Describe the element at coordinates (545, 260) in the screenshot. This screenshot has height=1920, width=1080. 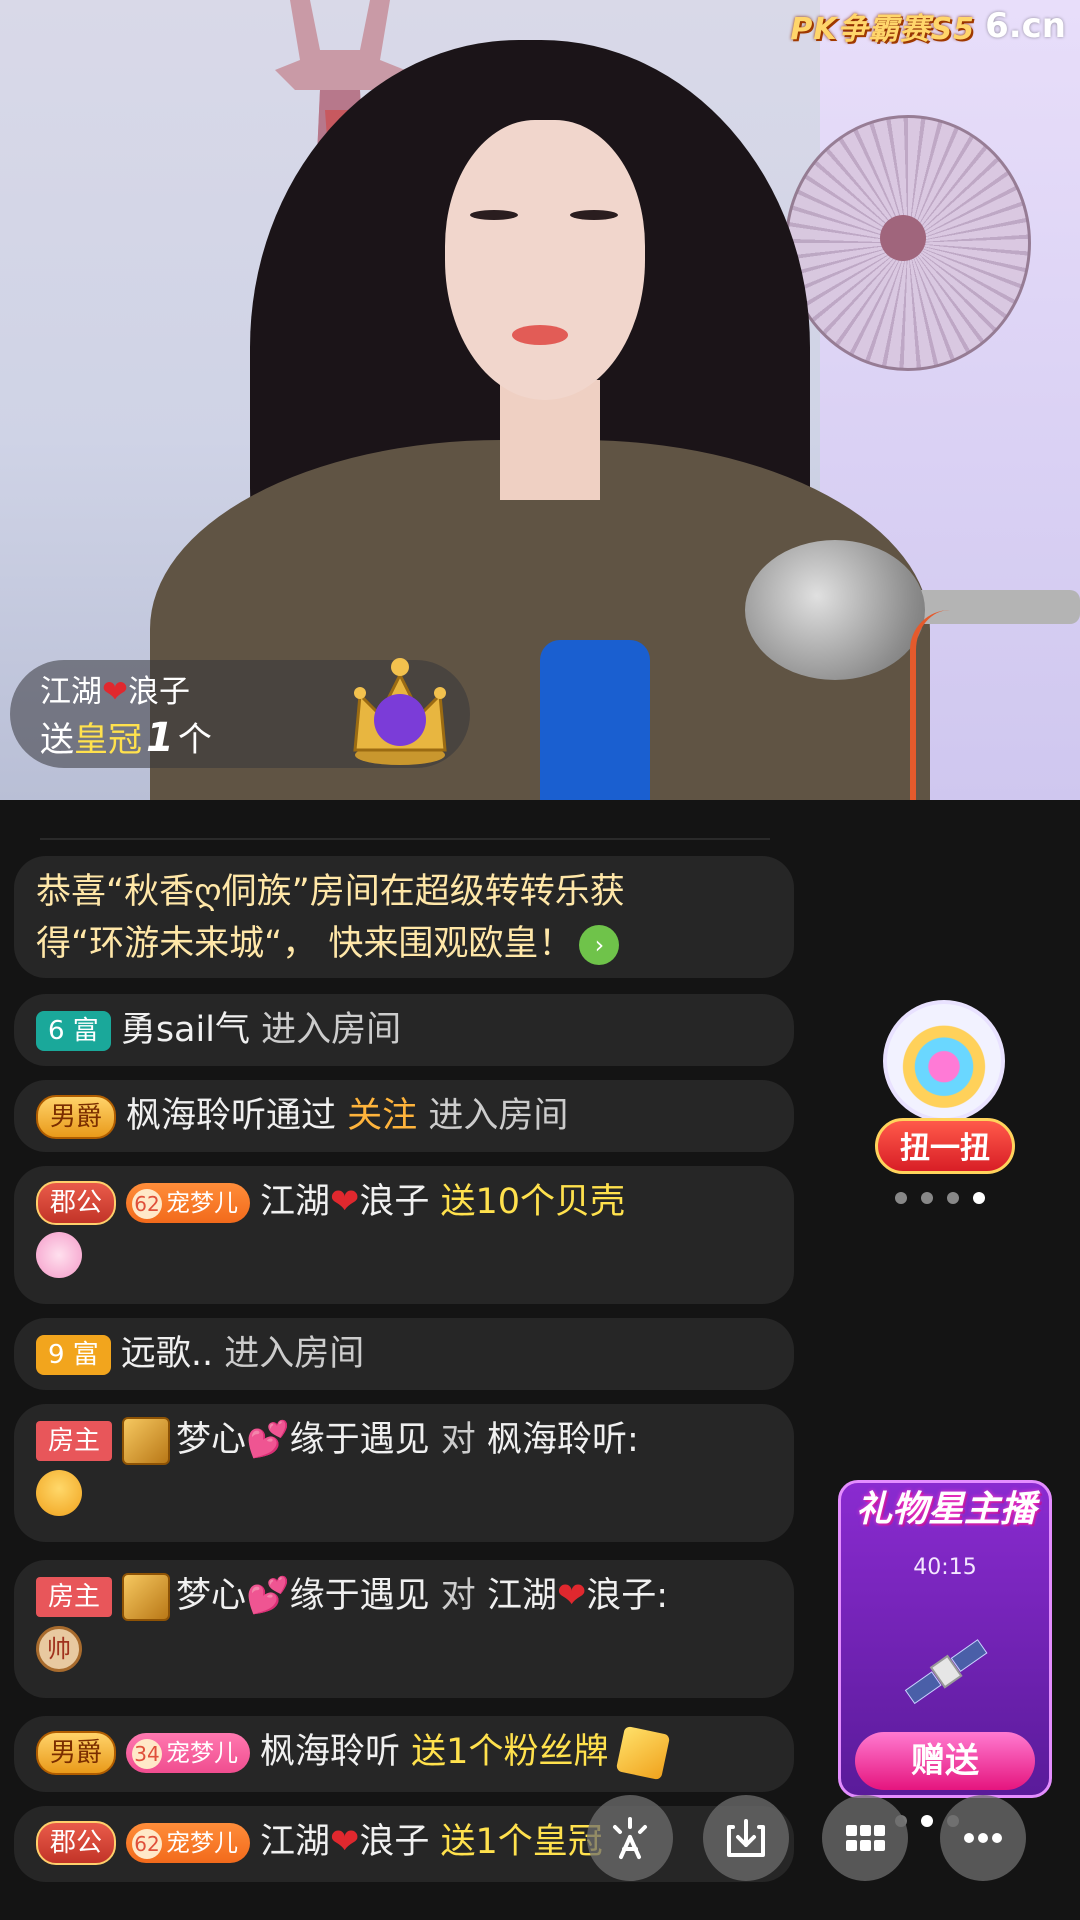
I see `streamer-face` at that location.